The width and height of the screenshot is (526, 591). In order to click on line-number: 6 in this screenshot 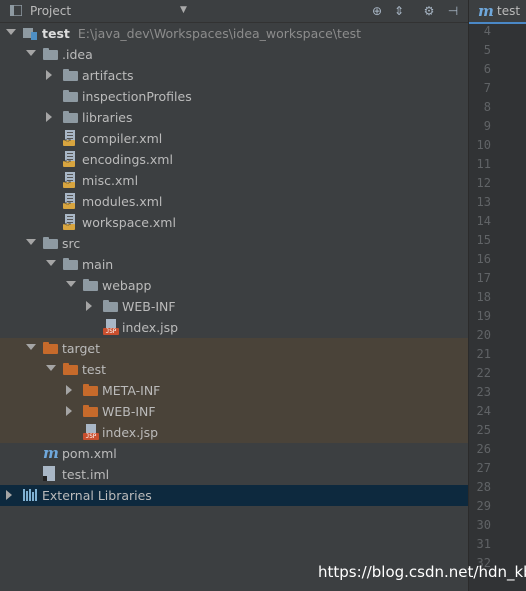, I will do `click(487, 69)`.